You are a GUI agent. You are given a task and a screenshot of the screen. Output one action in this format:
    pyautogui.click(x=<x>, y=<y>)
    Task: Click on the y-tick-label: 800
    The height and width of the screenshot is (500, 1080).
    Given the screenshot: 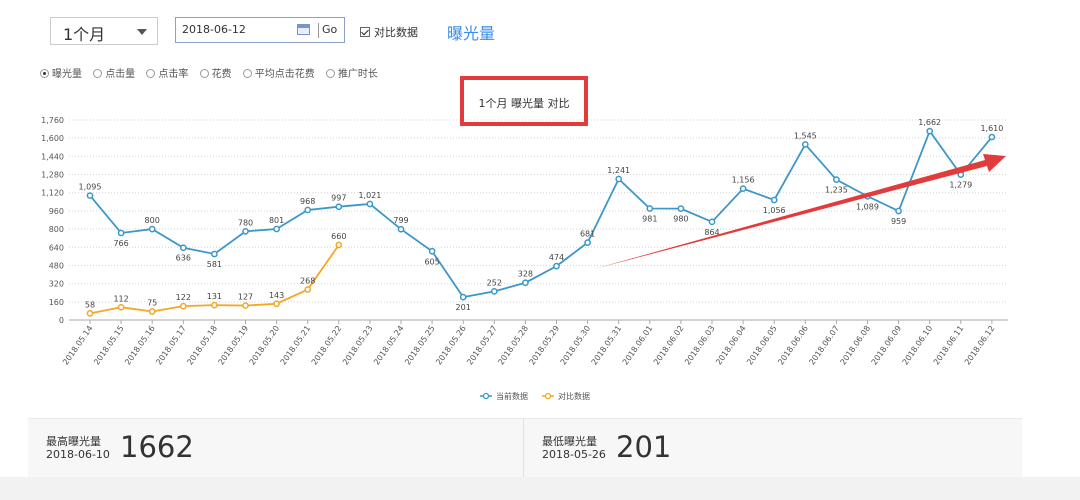 What is the action you would take?
    pyautogui.click(x=56, y=229)
    